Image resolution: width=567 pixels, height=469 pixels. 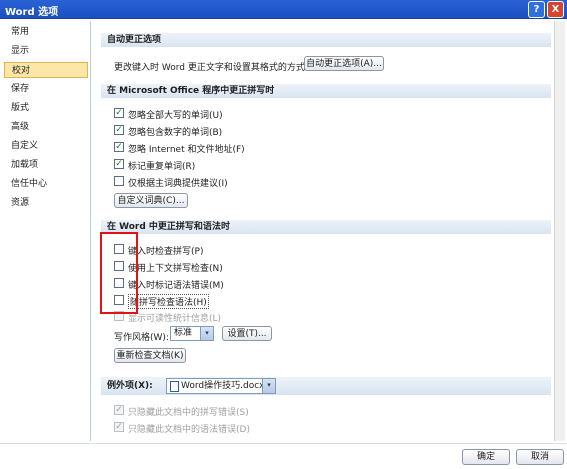 What do you see at coordinates (119, 164) in the screenshot?
I see `checkbox-flag-repeated: ✓` at bounding box center [119, 164].